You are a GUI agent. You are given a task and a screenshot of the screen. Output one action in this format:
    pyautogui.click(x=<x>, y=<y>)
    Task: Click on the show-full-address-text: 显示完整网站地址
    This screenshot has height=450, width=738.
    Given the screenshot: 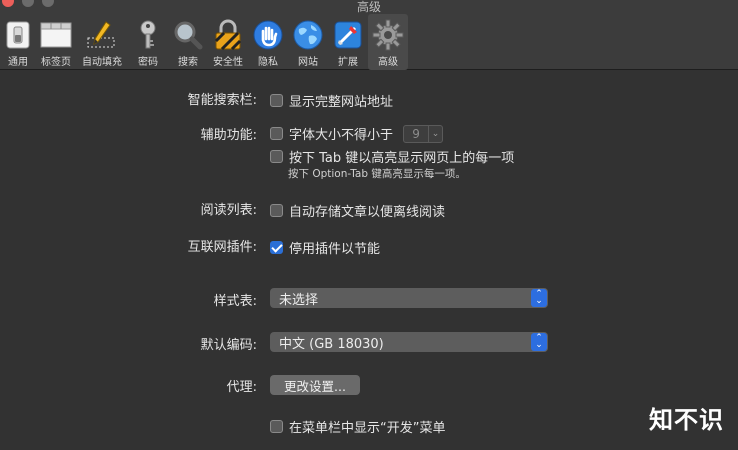 What is the action you would take?
    pyautogui.click(x=341, y=102)
    